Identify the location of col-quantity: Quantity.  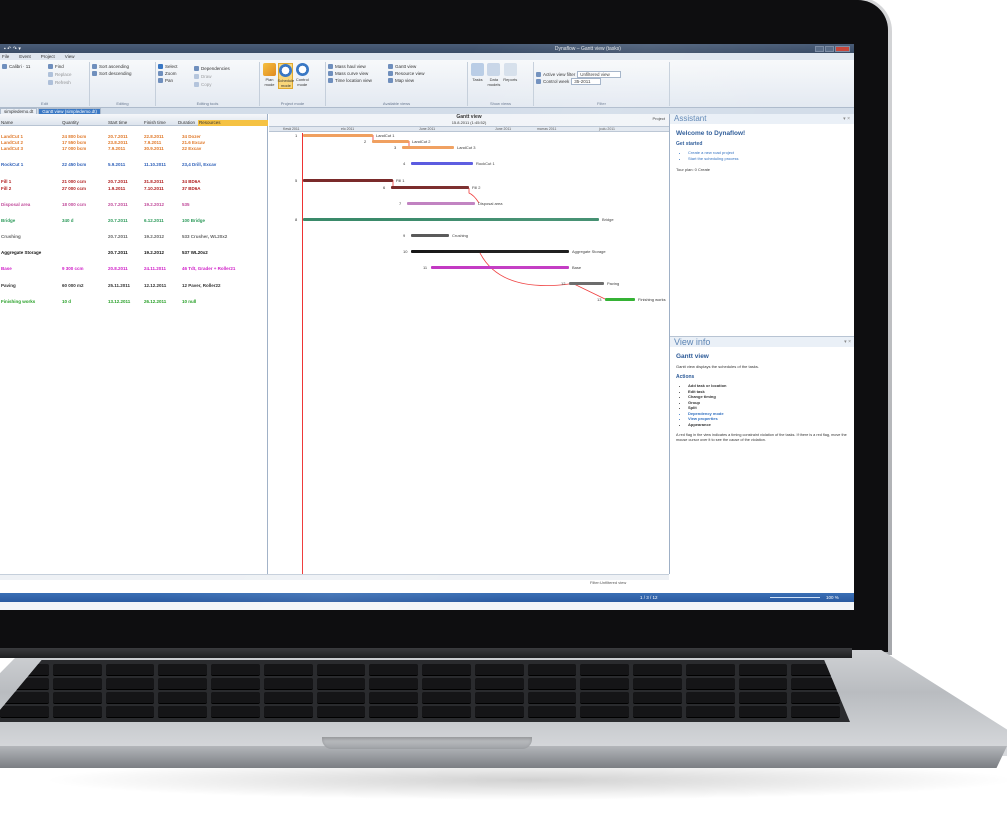
(70, 122).